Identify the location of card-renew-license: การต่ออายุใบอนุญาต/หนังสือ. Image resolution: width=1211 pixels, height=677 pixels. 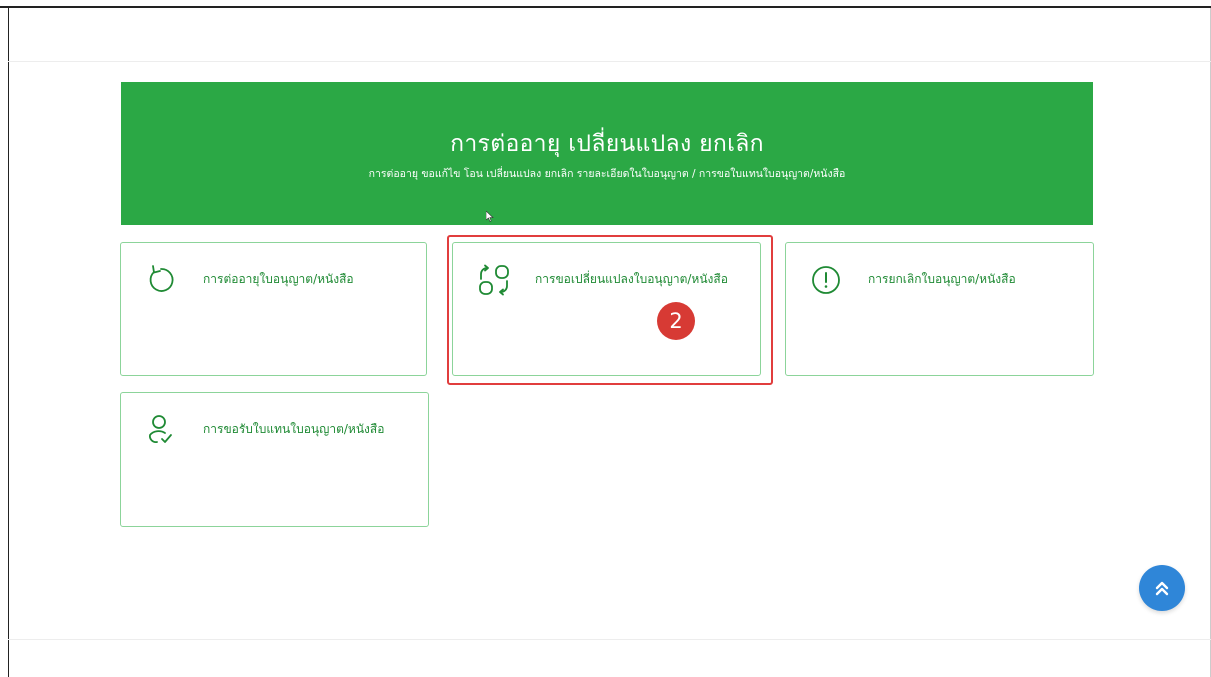
(273, 309).